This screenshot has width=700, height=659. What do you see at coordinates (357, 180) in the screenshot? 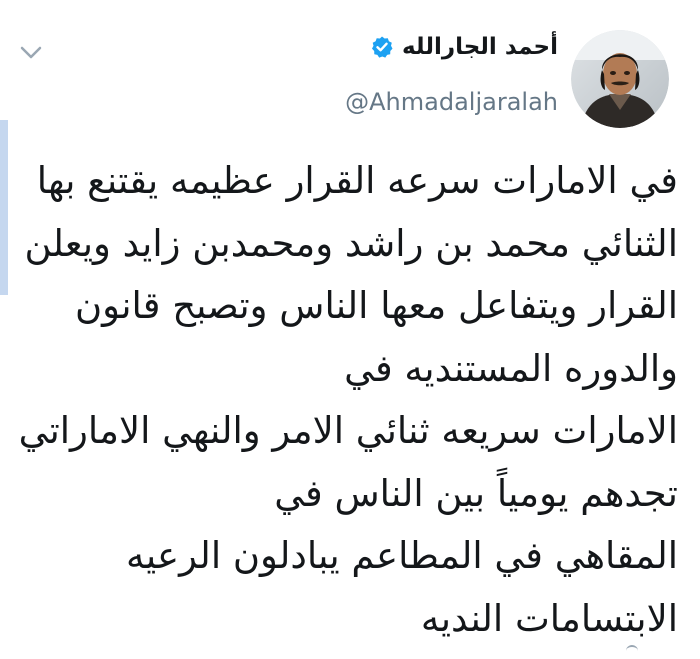
I see `tweet-line: في الامارات سرعه القرار عظيمه يقتنع بها` at bounding box center [357, 180].